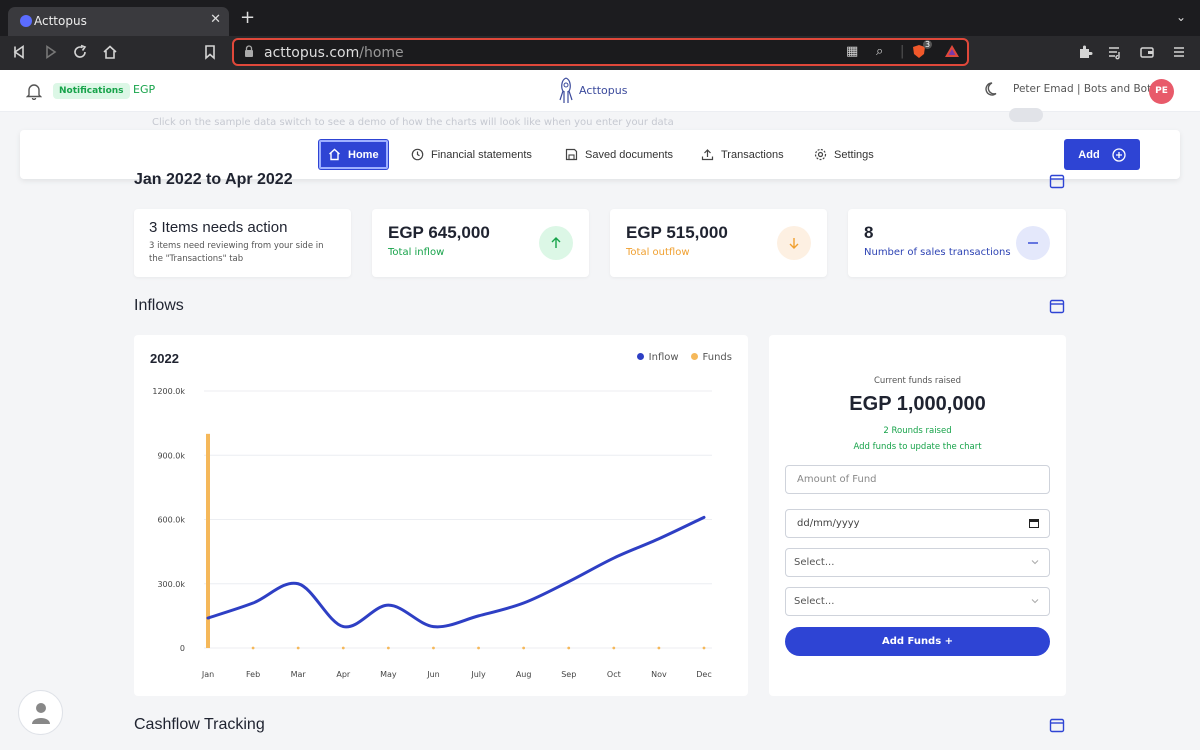  What do you see at coordinates (417, 154) in the screenshot?
I see `clock-icon` at bounding box center [417, 154].